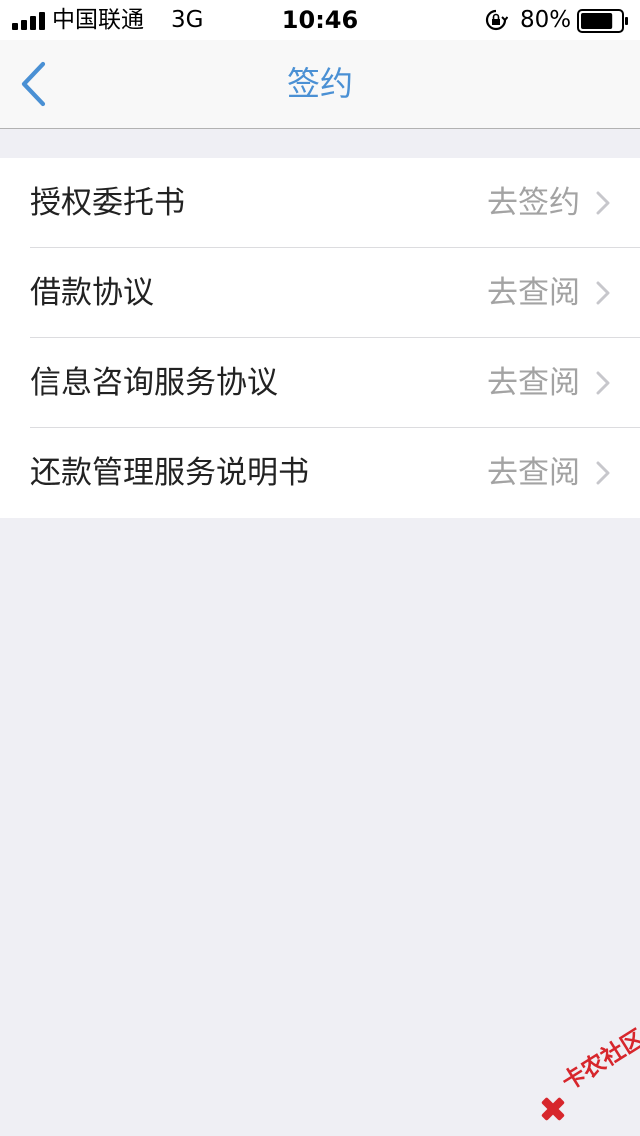 This screenshot has height=1136, width=640. I want to click on list-item-label: 借款协议, so click(92, 293).